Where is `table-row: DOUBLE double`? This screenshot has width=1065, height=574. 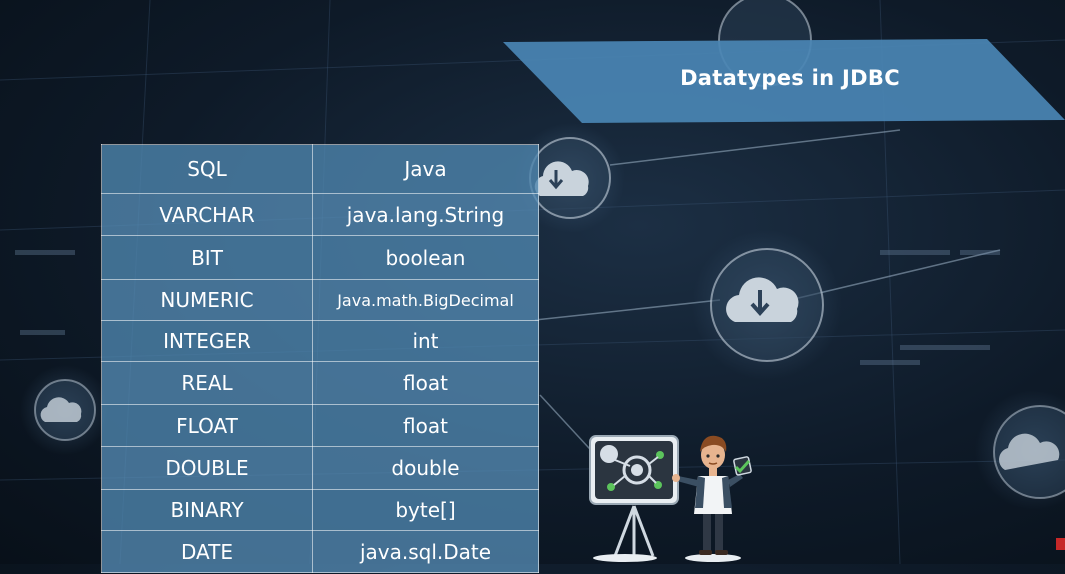 table-row: DOUBLE double is located at coordinates (320, 468).